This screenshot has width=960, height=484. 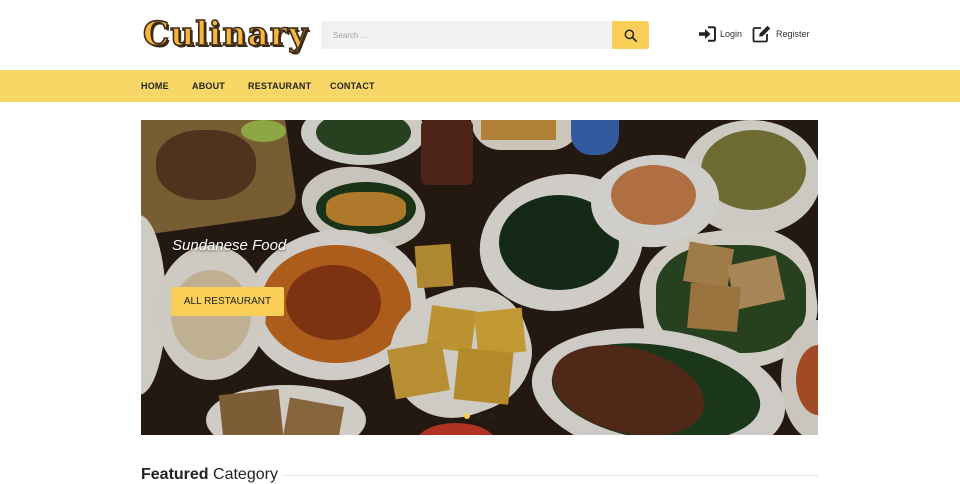 I want to click on nav-item-home: HOME, so click(x=155, y=86).